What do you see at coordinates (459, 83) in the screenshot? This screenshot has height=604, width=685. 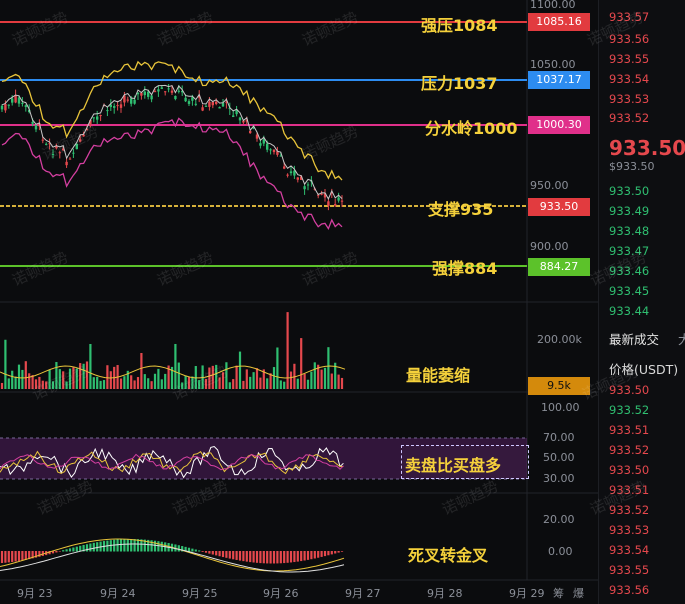 I see `resistance-label: 压力1037` at bounding box center [459, 83].